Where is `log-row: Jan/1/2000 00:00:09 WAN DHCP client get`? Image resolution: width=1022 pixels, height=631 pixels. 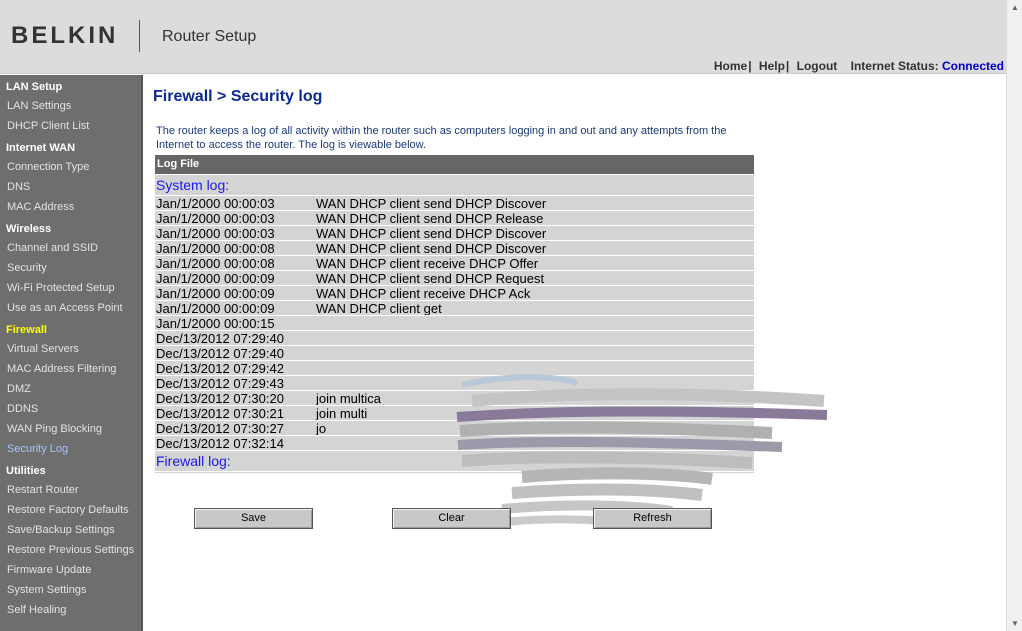 log-row: Jan/1/2000 00:00:09 WAN DHCP client get is located at coordinates (454, 308).